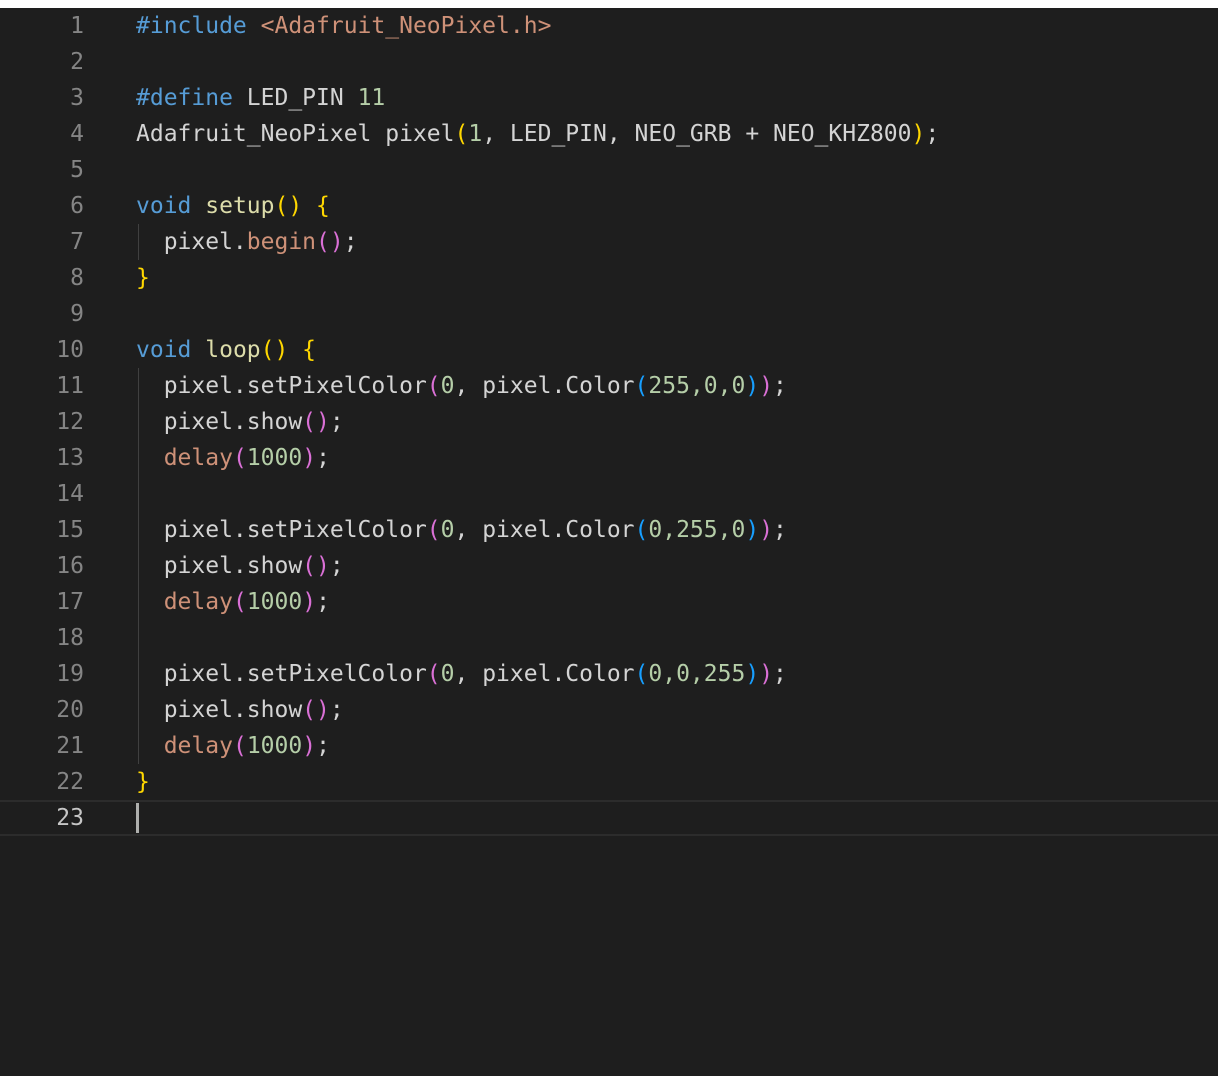 The image size is (1218, 1076). What do you see at coordinates (70, 386) in the screenshot?
I see `line-number: 11` at bounding box center [70, 386].